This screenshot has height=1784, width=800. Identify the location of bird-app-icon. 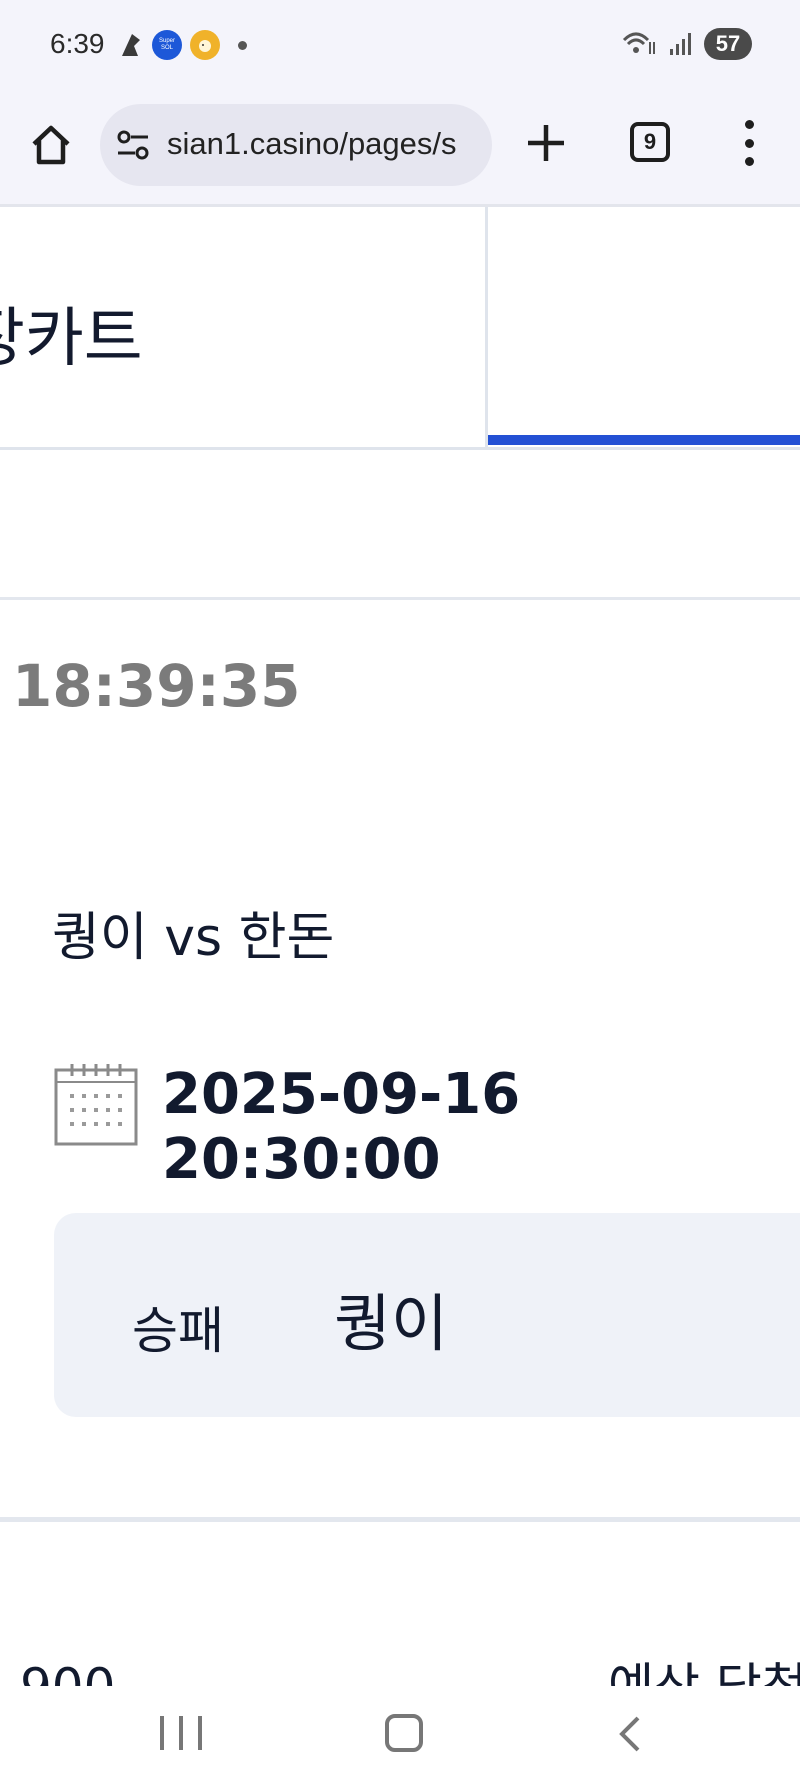
(131, 45).